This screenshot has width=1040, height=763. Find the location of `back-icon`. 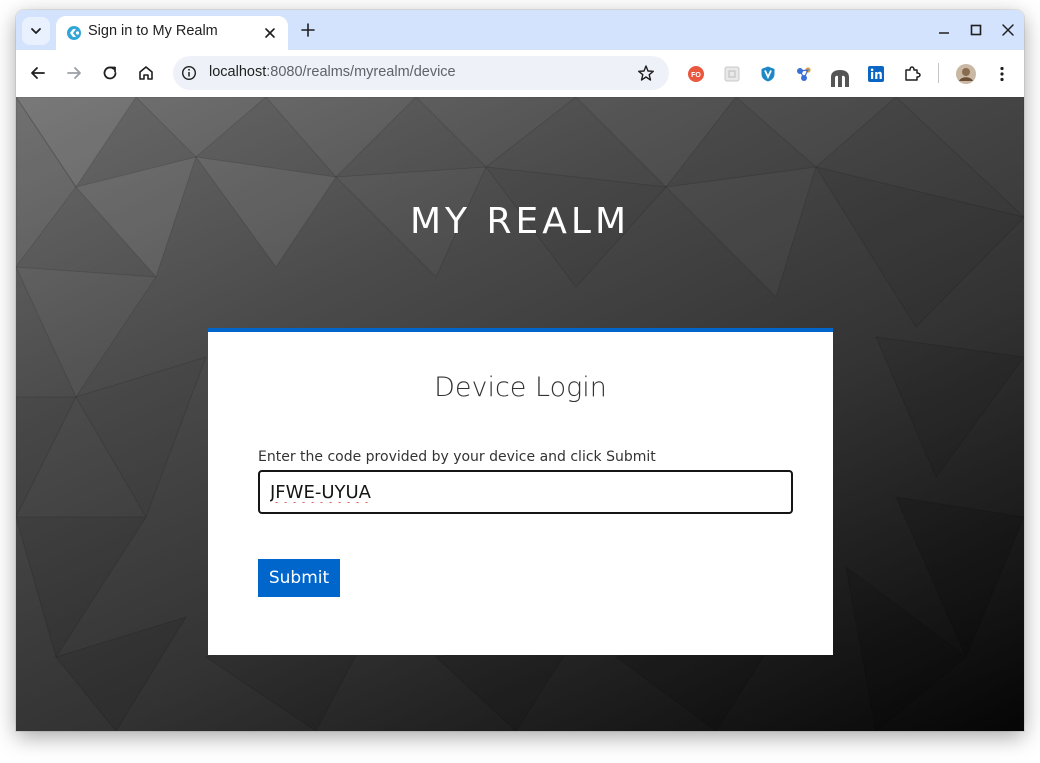

back-icon is located at coordinates (38, 73).